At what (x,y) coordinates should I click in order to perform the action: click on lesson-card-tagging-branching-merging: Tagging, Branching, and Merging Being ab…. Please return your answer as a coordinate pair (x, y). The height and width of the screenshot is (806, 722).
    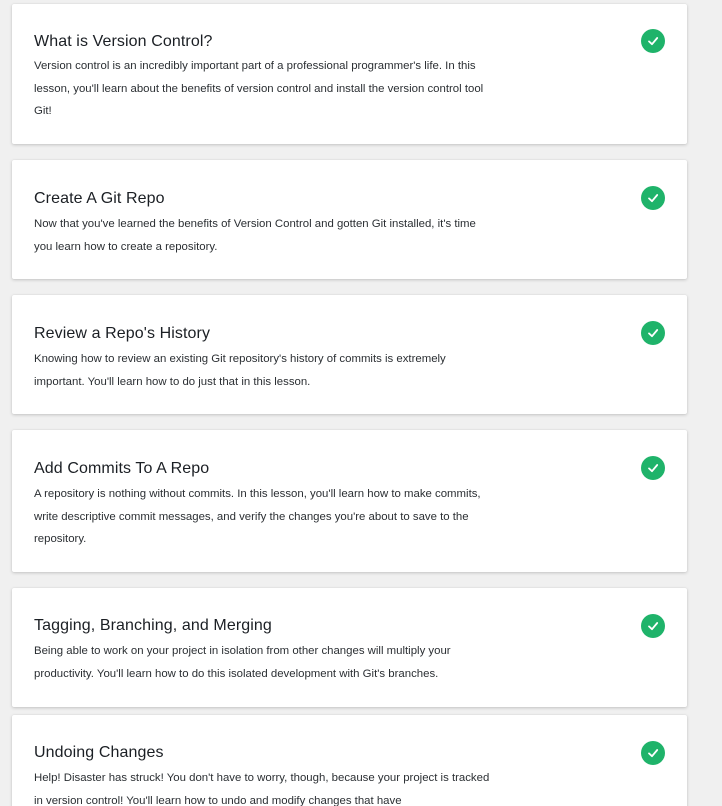
    Looking at the image, I should click on (349, 647).